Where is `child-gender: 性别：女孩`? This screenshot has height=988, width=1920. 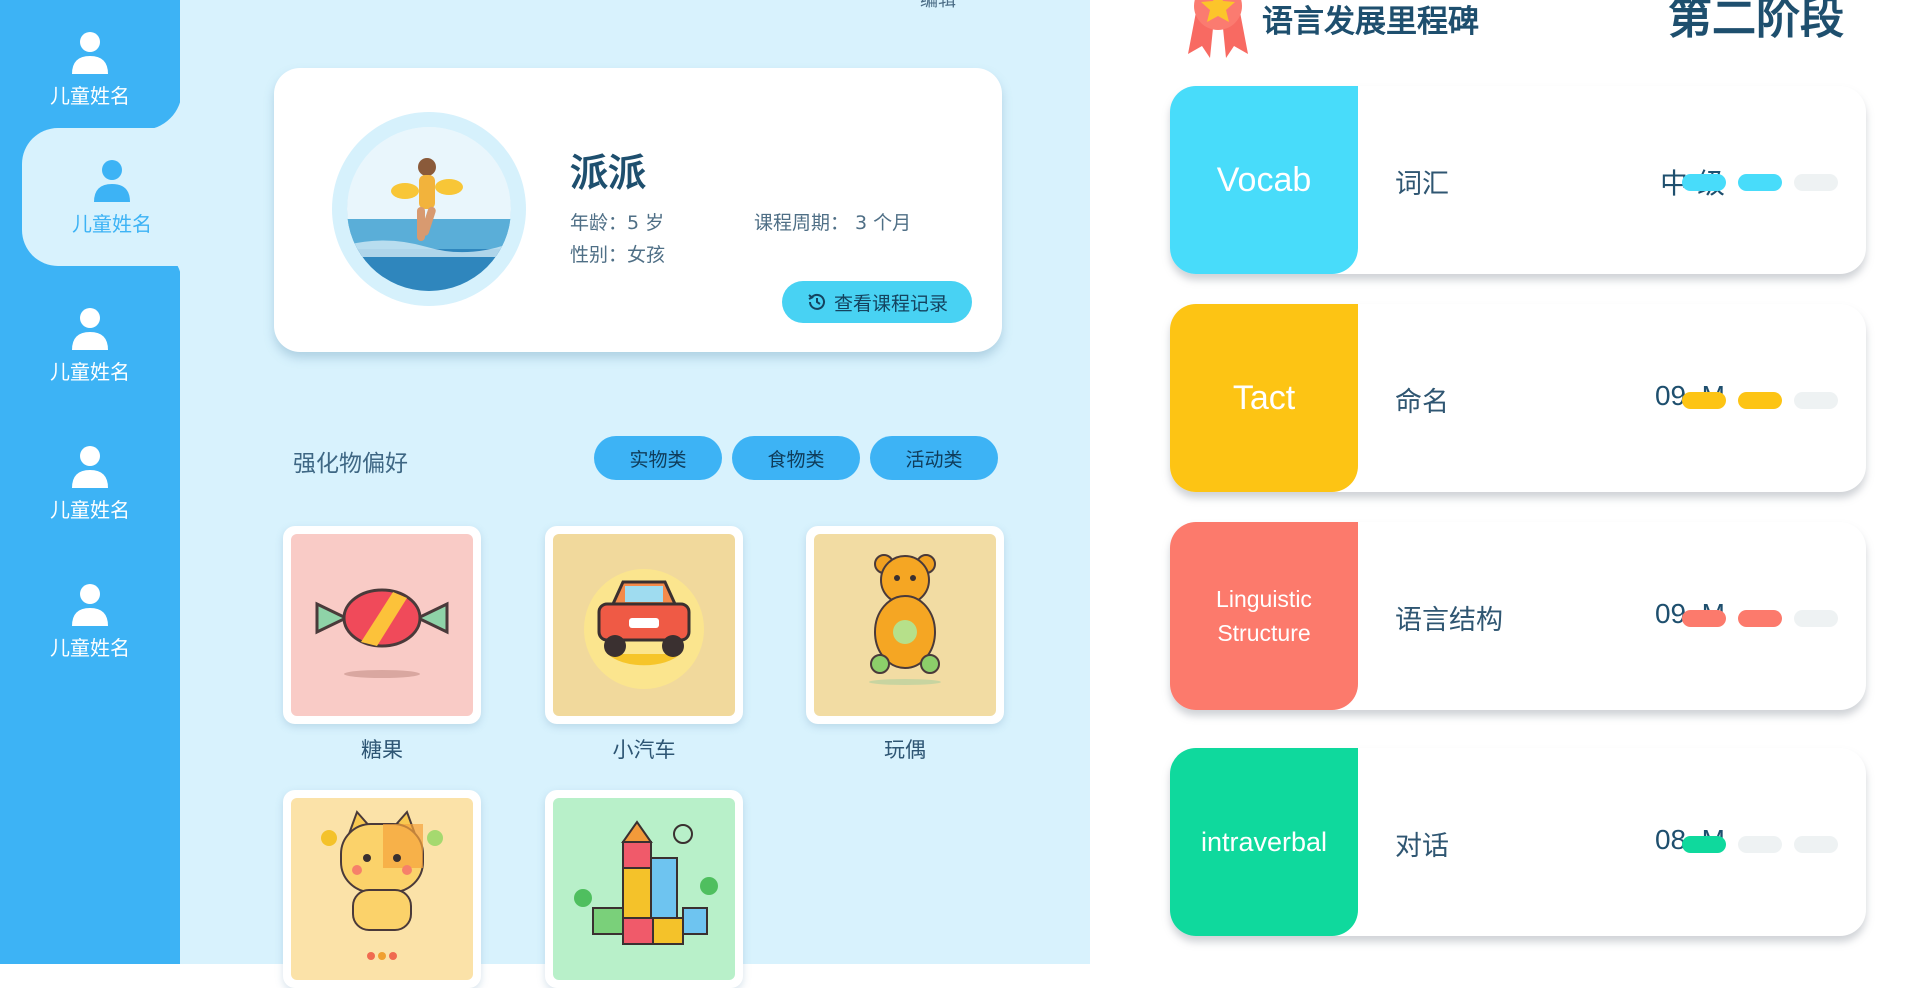 child-gender: 性别：女孩 is located at coordinates (618, 255).